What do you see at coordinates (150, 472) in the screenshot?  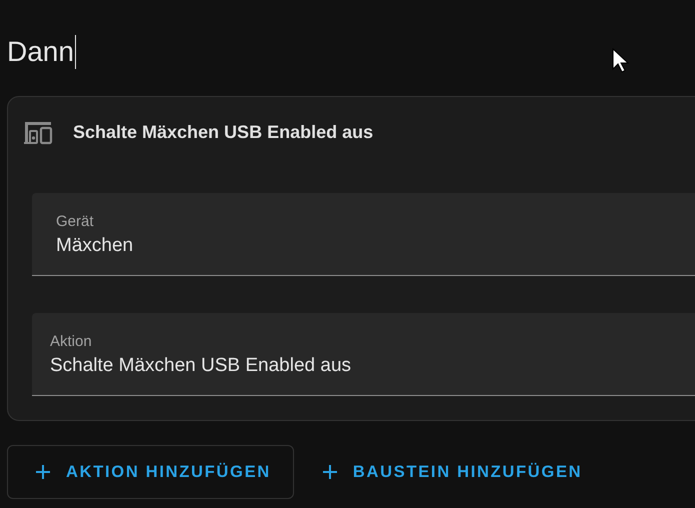 I see `add-button: AKTION HINZUFÜGEN` at bounding box center [150, 472].